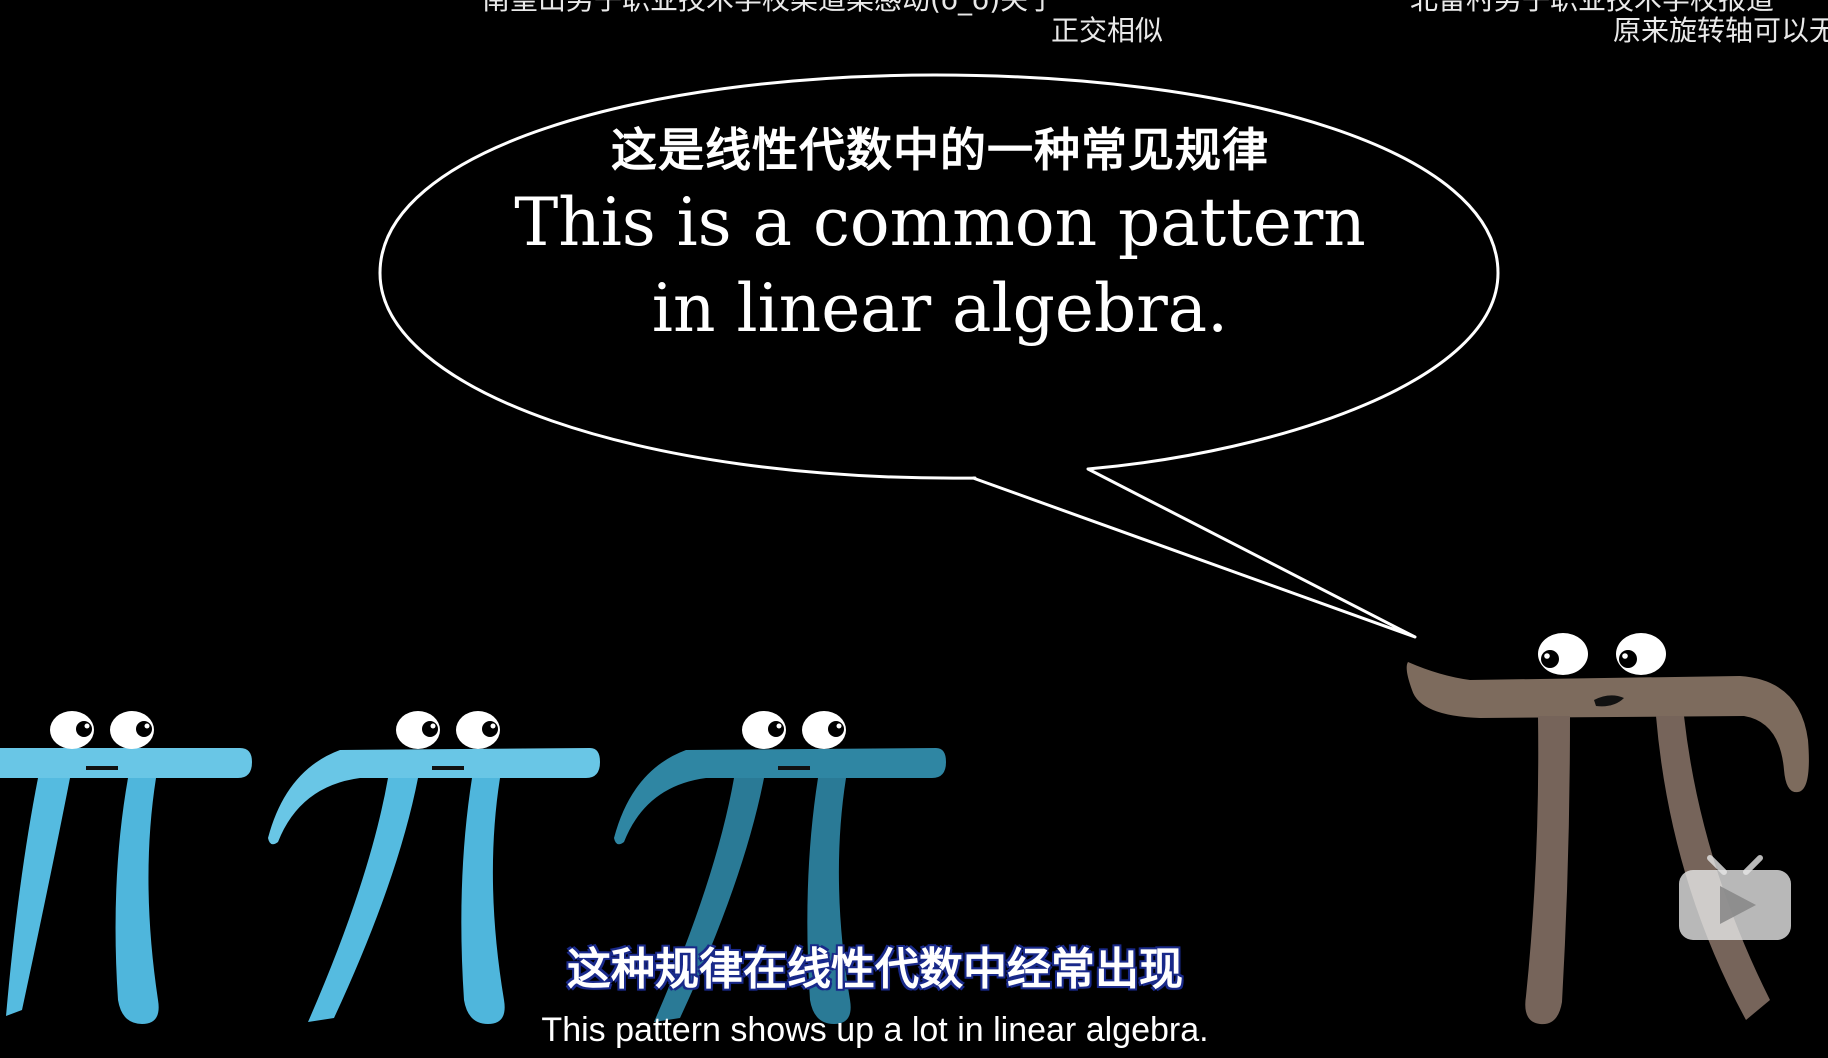  What do you see at coordinates (940, 150) in the screenshot?
I see `speech-bubble-chinese: 这是线性代数中的一种常见规律` at bounding box center [940, 150].